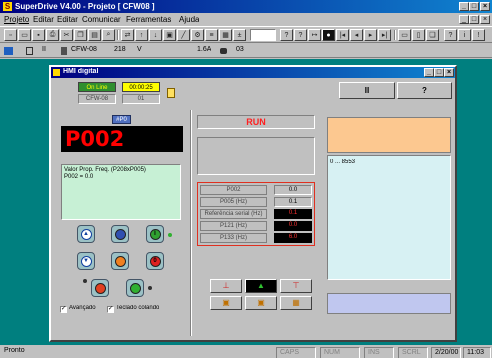  What do you see at coordinates (226, 286) in the screenshot?
I see `tool-button-1: ⊥` at bounding box center [226, 286].